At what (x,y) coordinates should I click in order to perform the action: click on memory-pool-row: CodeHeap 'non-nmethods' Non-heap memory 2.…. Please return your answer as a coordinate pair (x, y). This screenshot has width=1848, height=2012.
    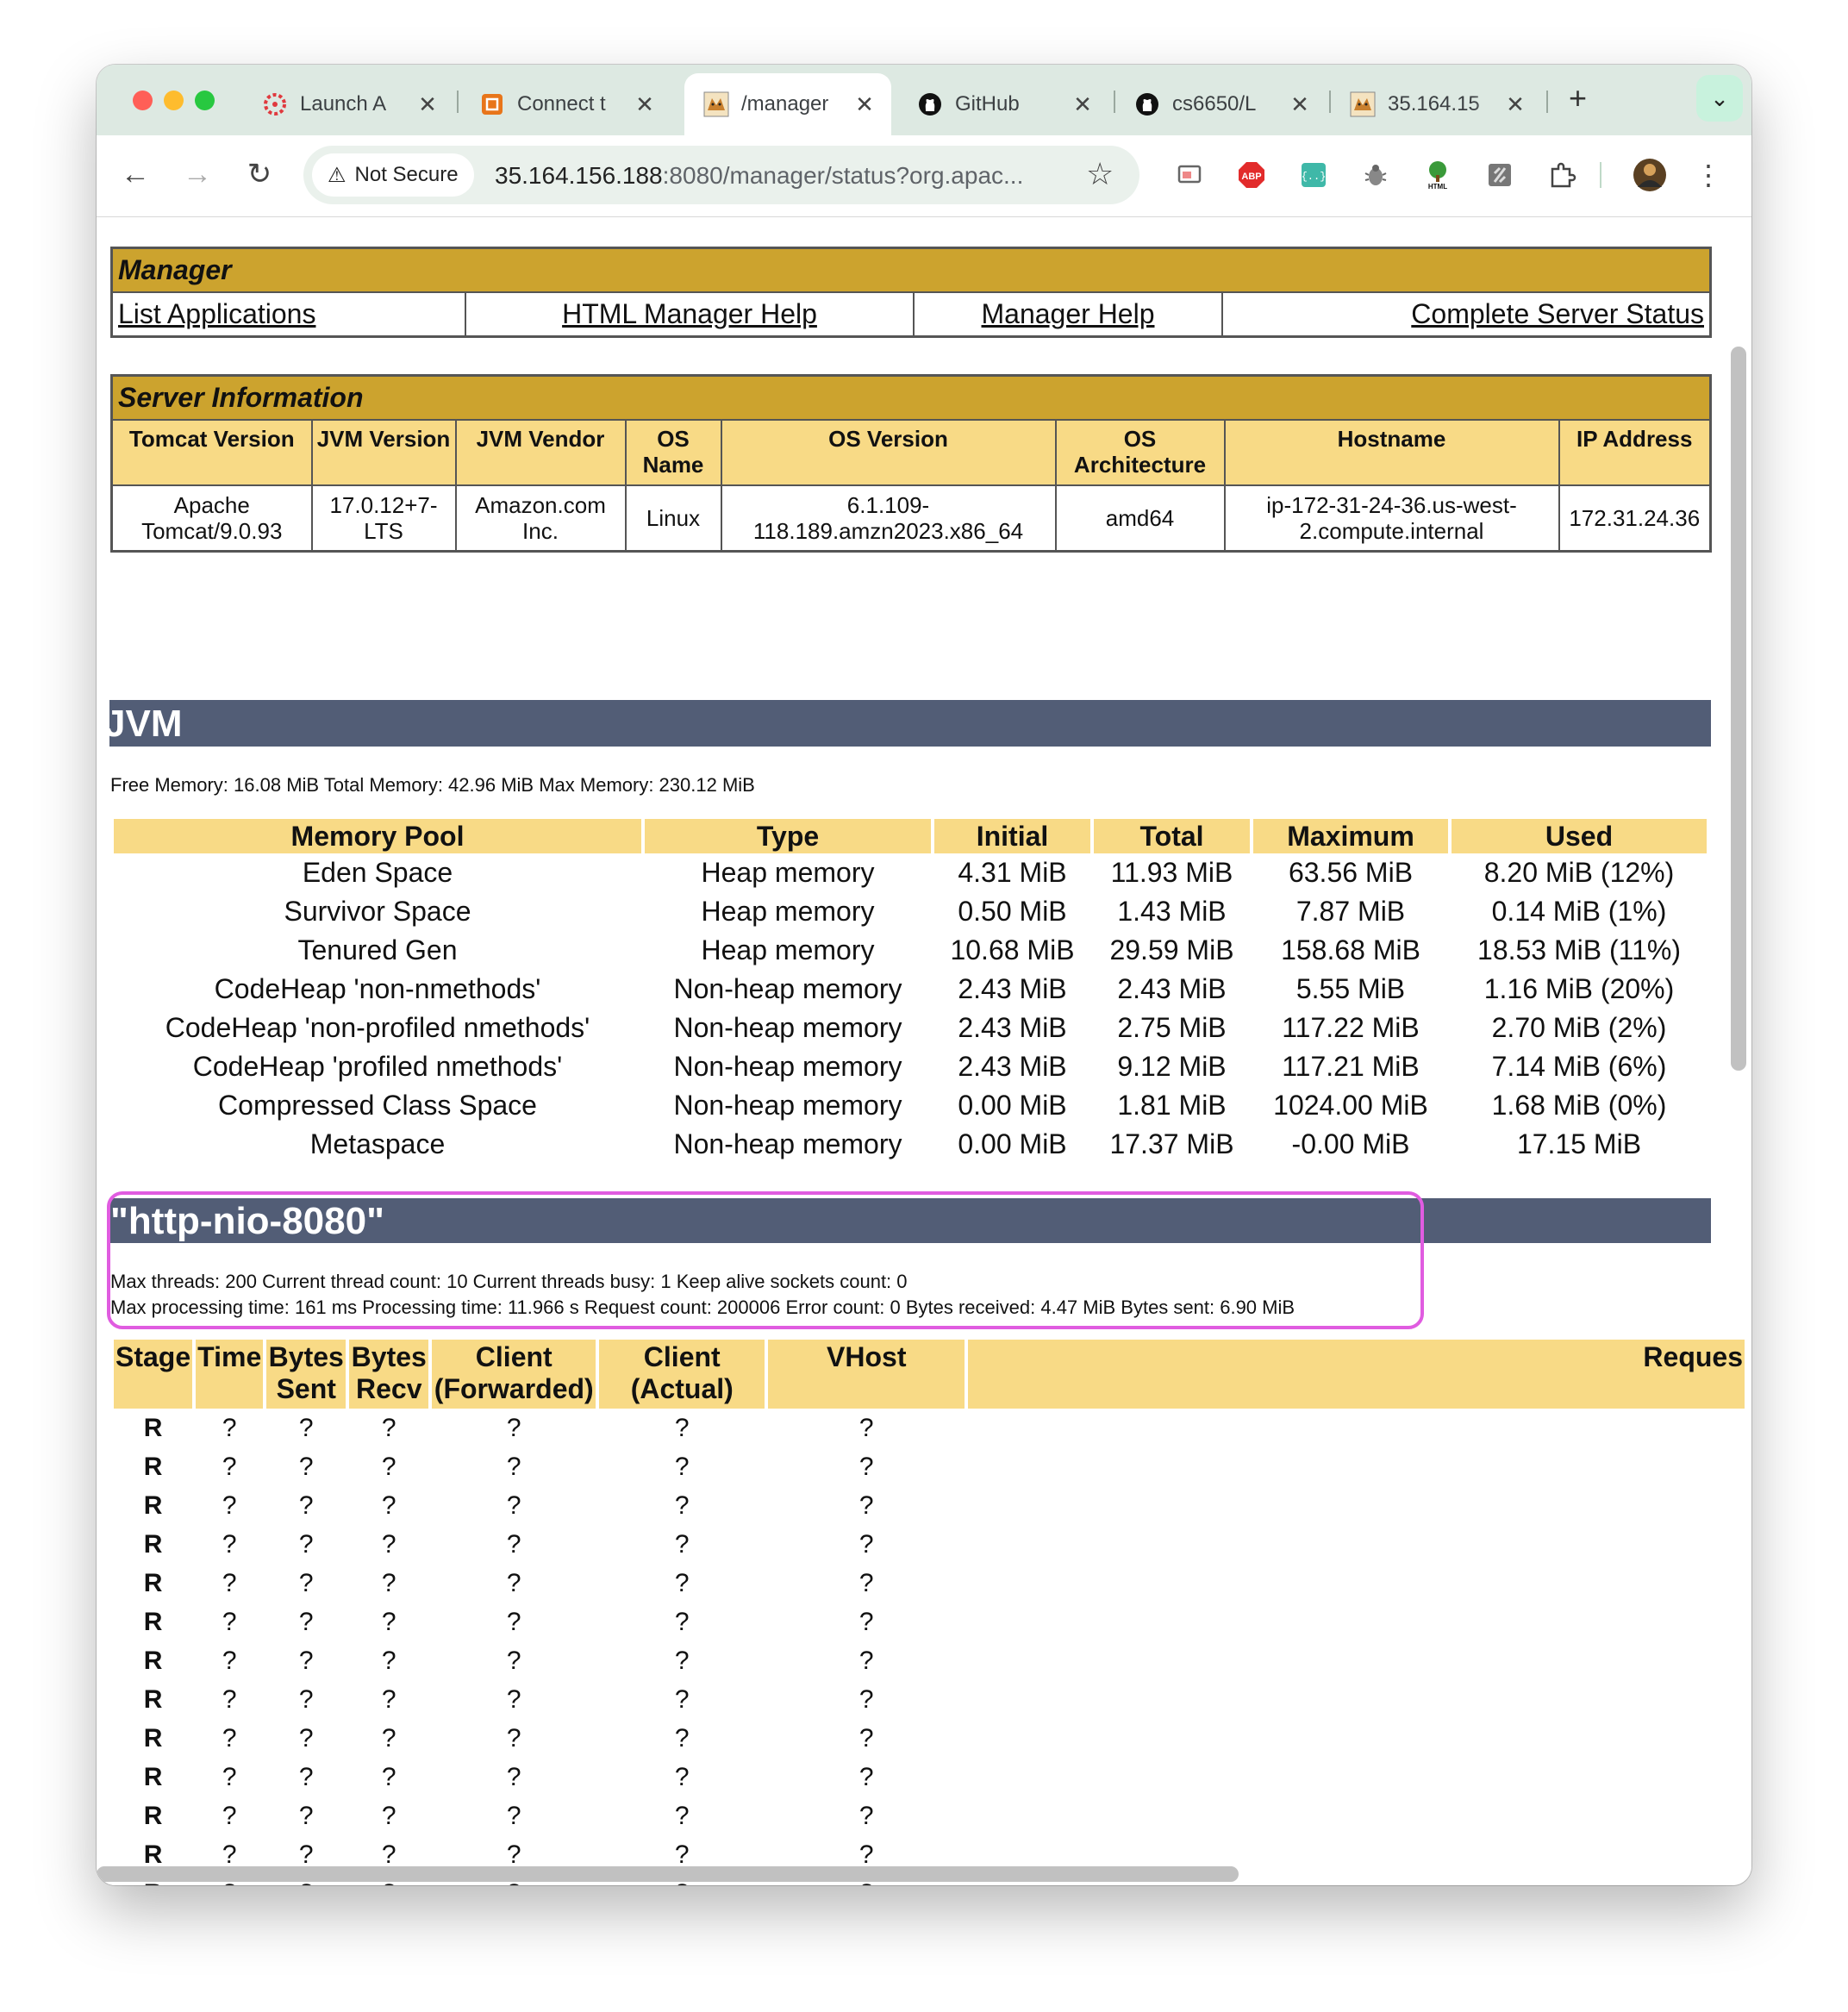
    Looking at the image, I should click on (910, 989).